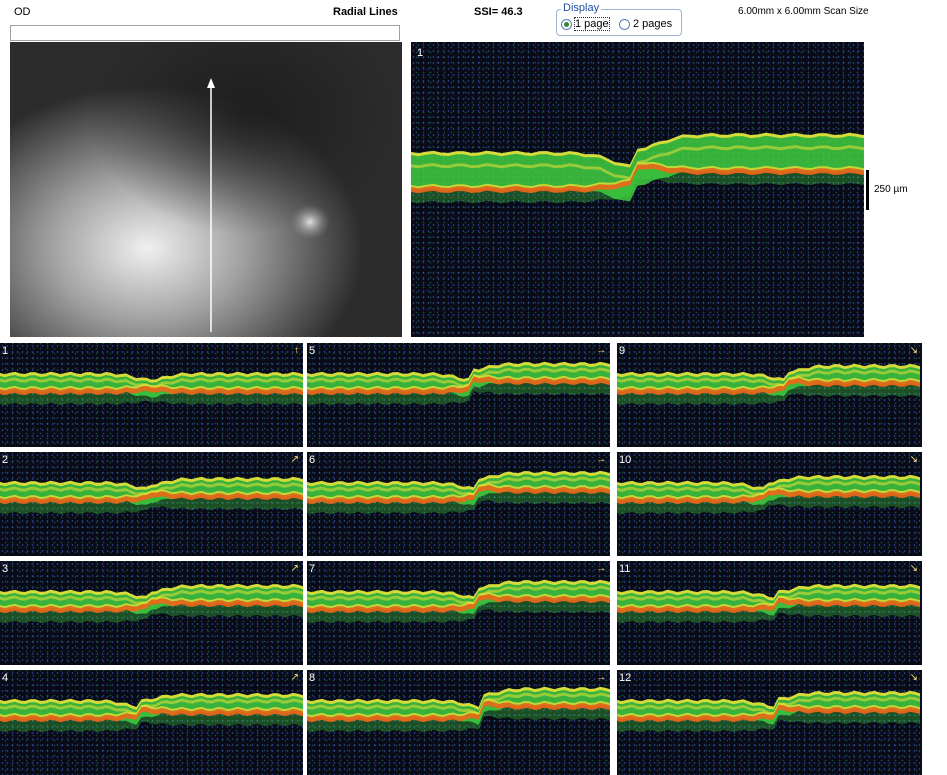 The image size is (947, 775). I want to click on scan-size-label: 6.00mm x 6.00mm Scan Size, so click(803, 11).